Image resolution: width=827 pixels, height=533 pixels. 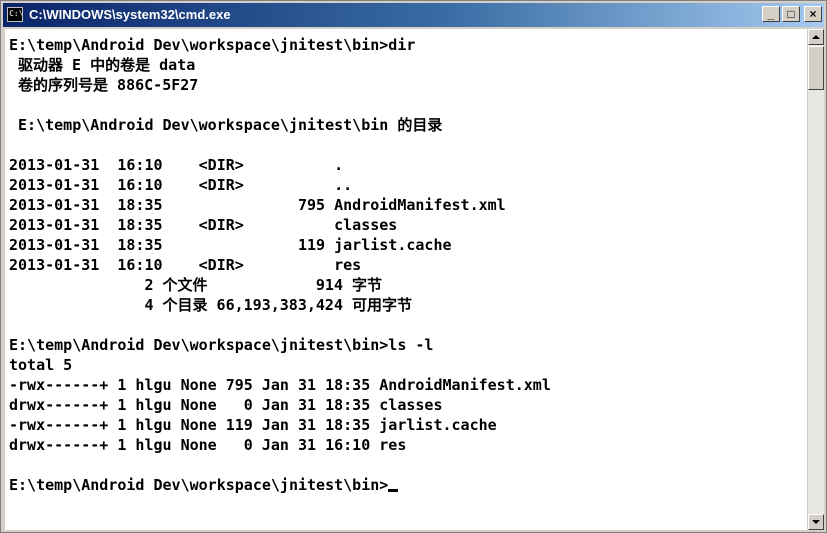 I want to click on minimize-icon: _, so click(x=771, y=14).